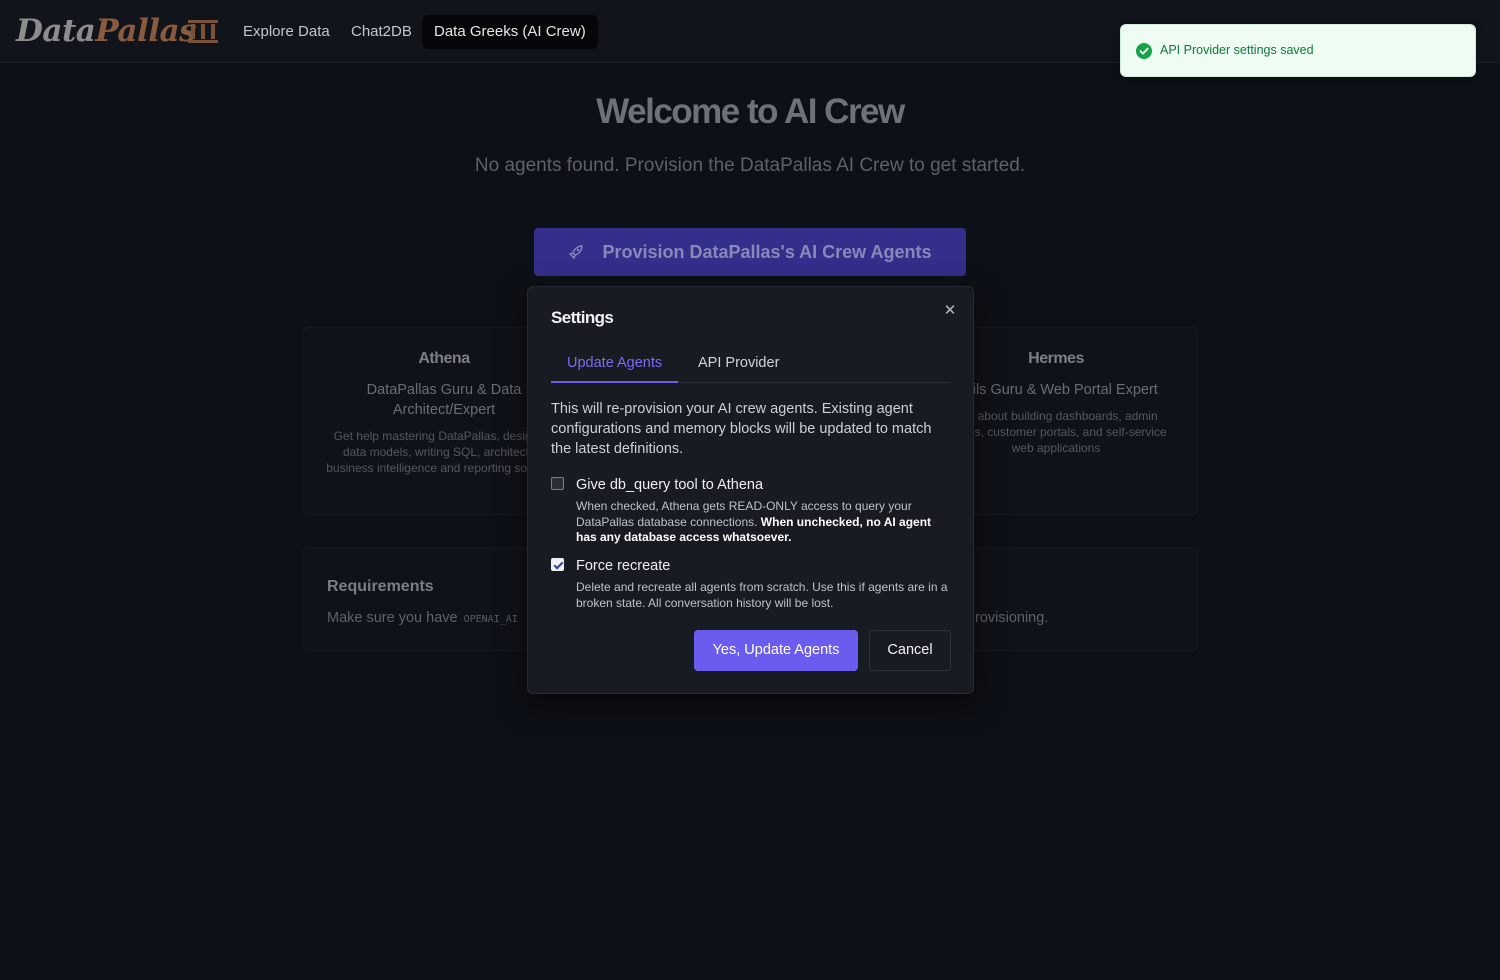 The image size is (1500, 980). I want to click on modal-title: Settings, so click(582, 317).